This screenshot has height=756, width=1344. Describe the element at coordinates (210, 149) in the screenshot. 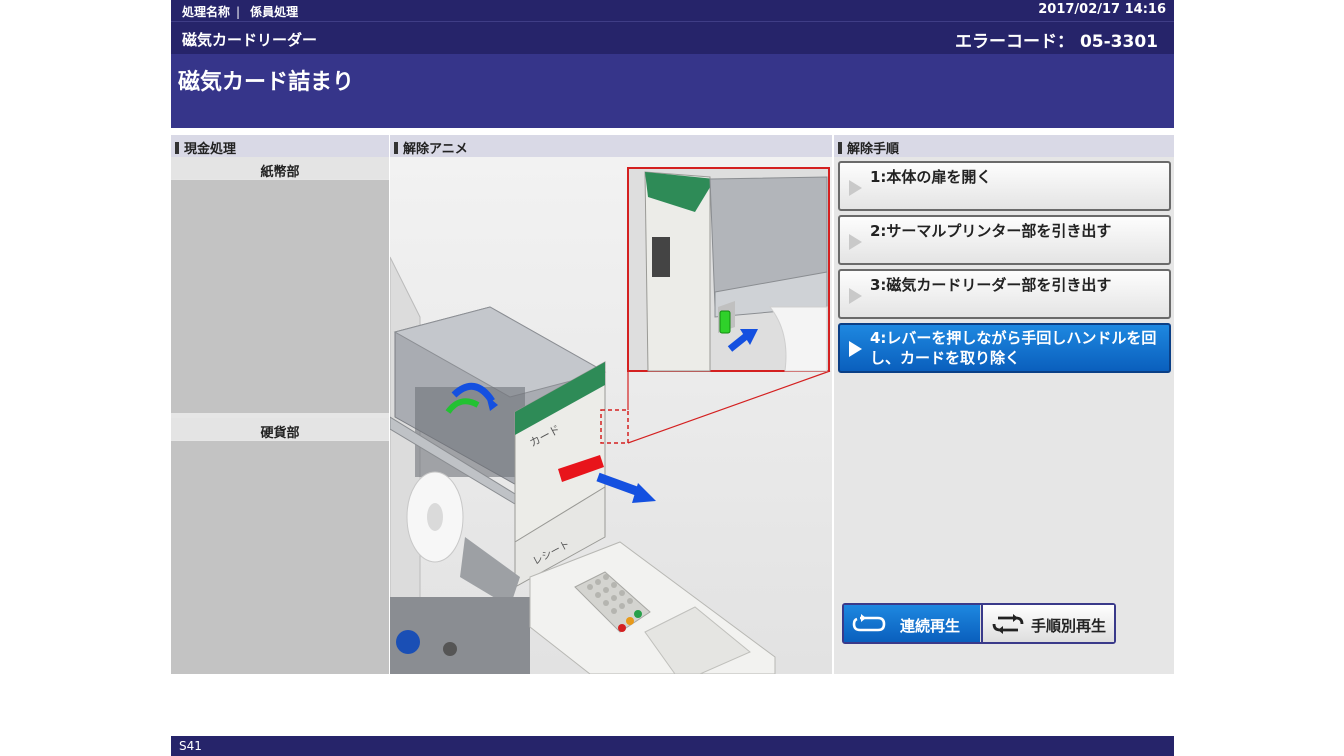

I see `section-cash-label: 現金処理` at that location.